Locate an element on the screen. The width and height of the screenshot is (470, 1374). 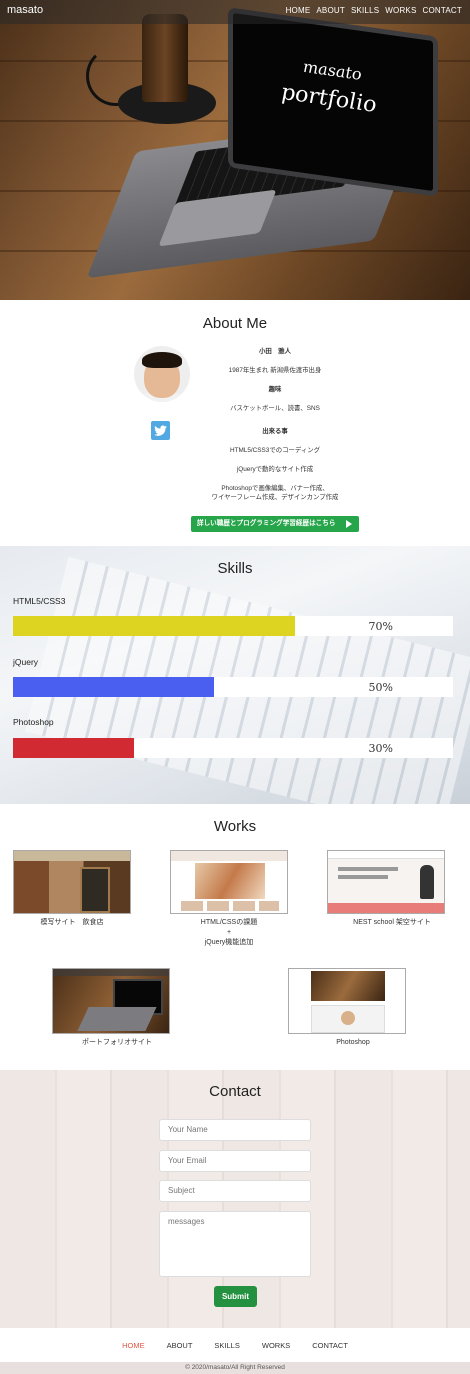
work-caption-restaurant: 模写サイト 飲食店 is located at coordinates (72, 922).